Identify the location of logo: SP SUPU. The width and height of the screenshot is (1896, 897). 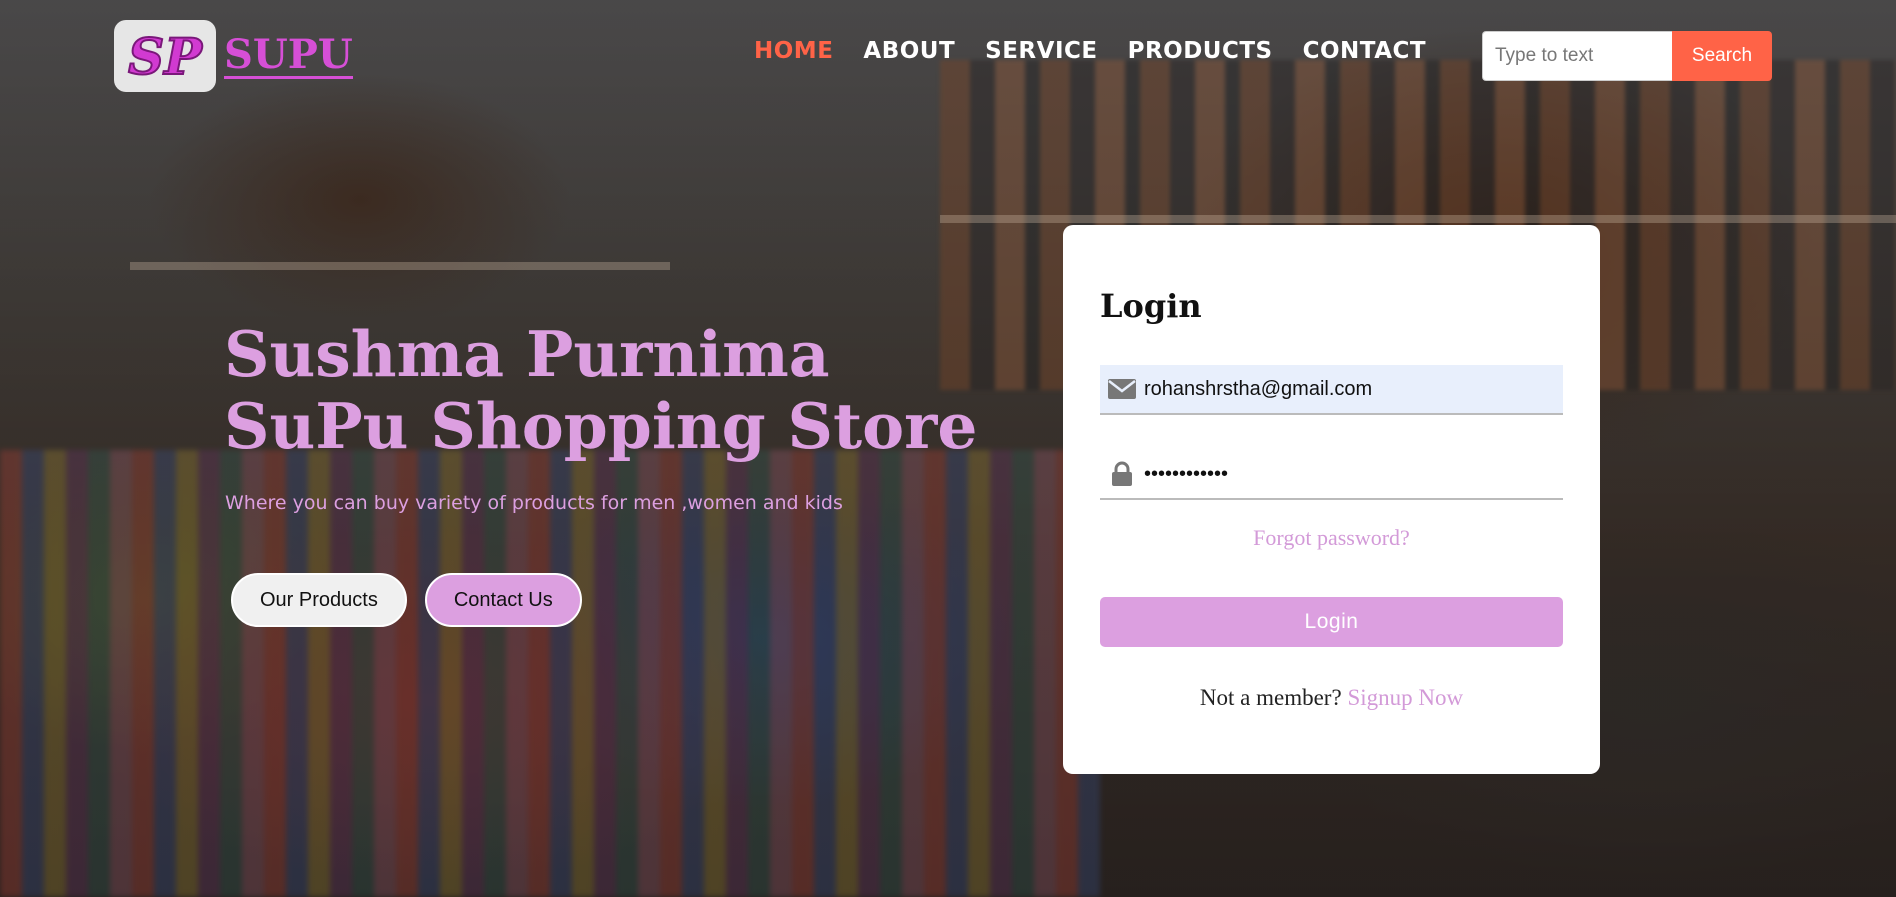
(233, 56).